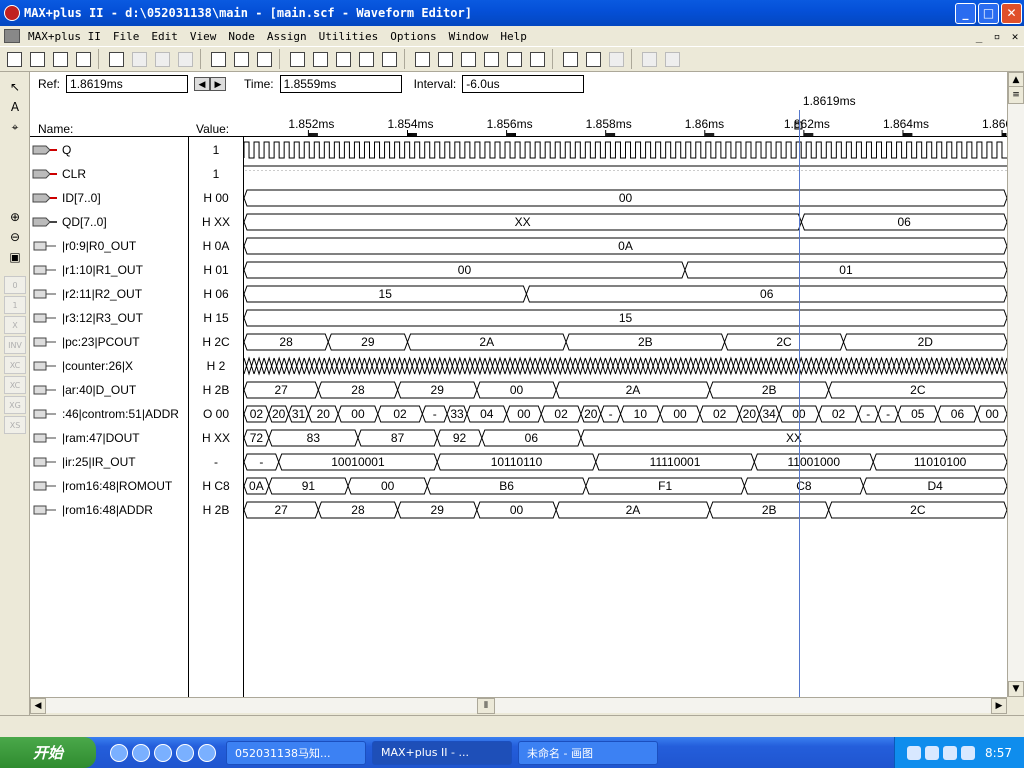 The image size is (1024, 768). I want to click on warning-icon, so click(241, 59).